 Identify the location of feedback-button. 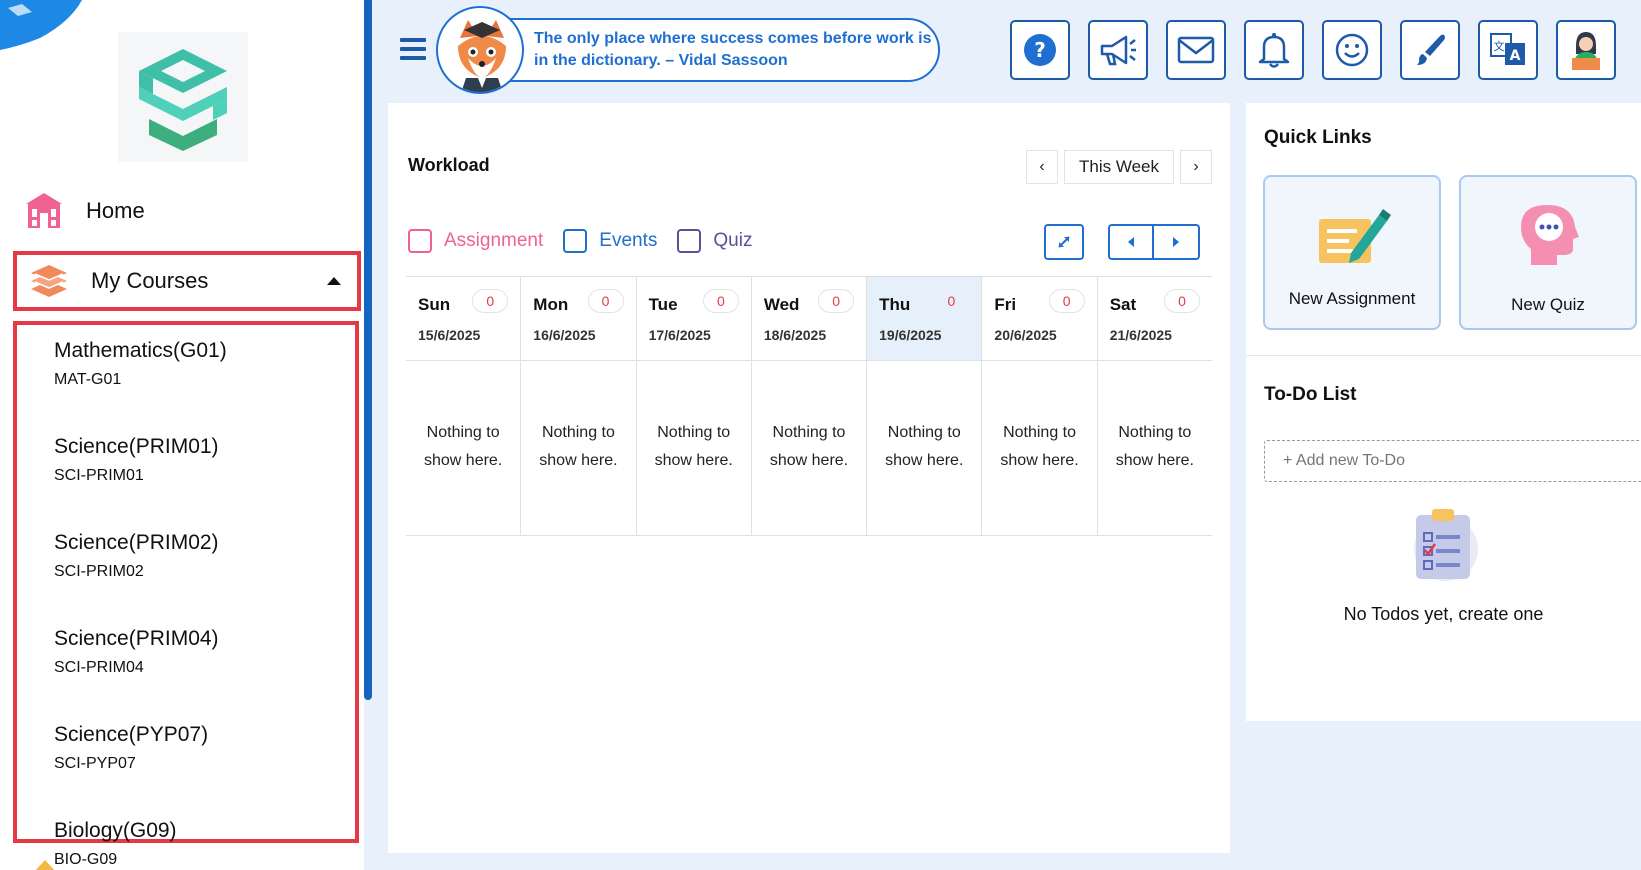
(1352, 50).